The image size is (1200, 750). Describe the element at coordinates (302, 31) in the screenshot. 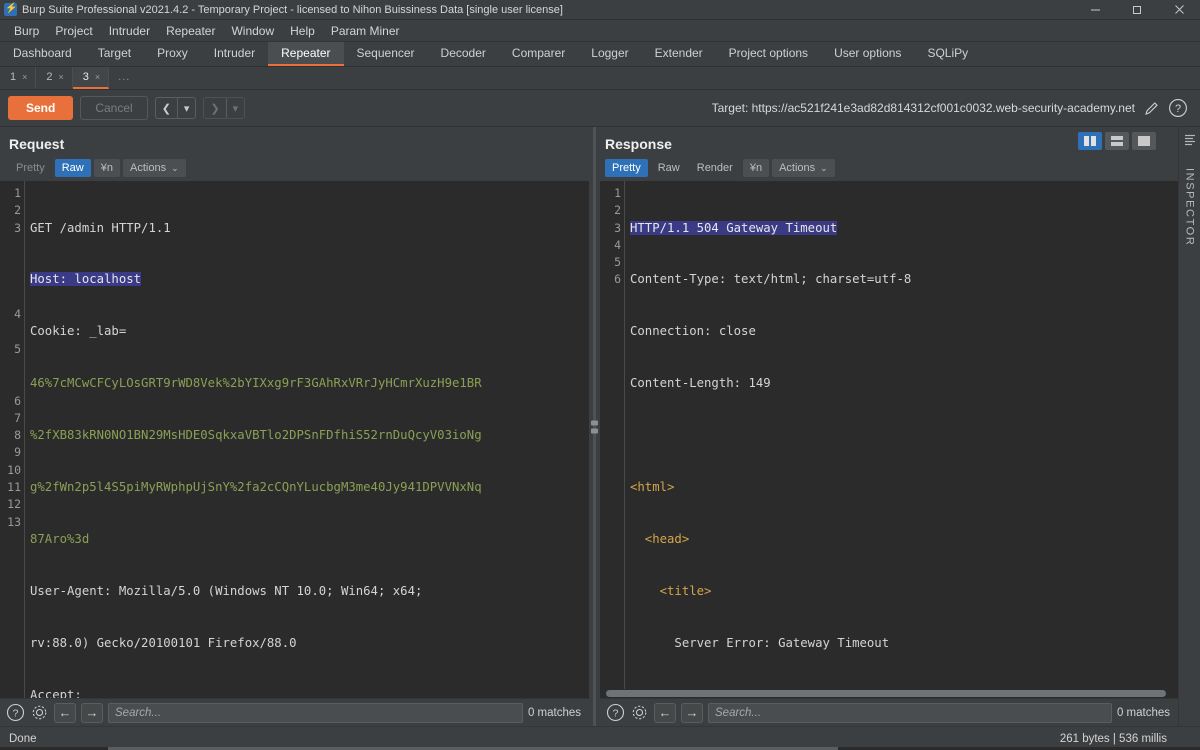

I see `menu-item-help: Help` at that location.